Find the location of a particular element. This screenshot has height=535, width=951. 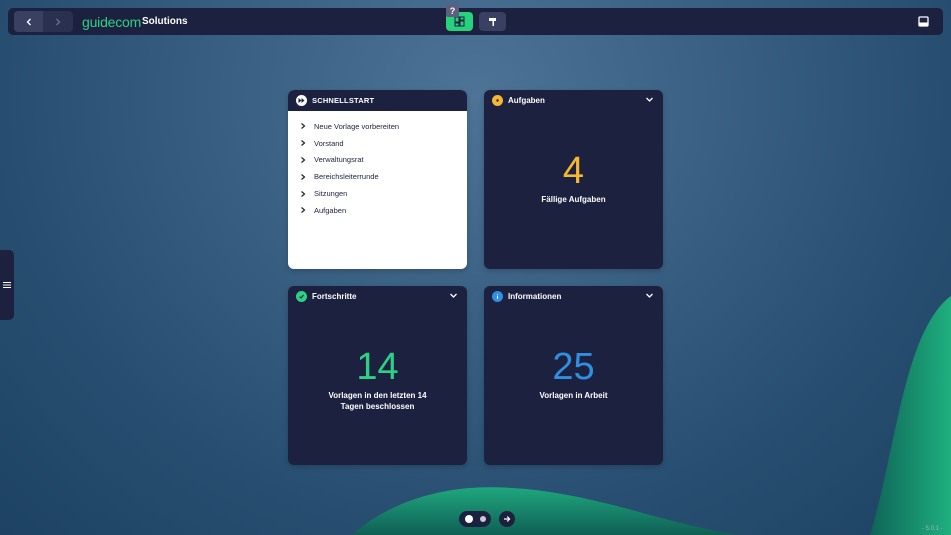

tasks-header: Aufgaben is located at coordinates (573, 100).